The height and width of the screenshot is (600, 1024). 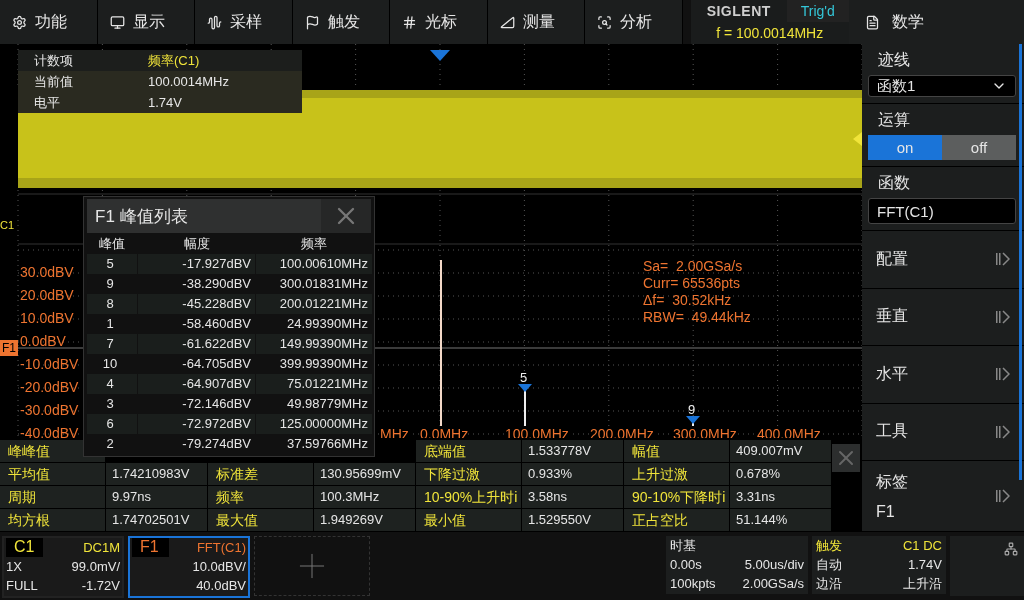 What do you see at coordinates (112, 264) in the screenshot?
I see `table-cell: 5` at bounding box center [112, 264].